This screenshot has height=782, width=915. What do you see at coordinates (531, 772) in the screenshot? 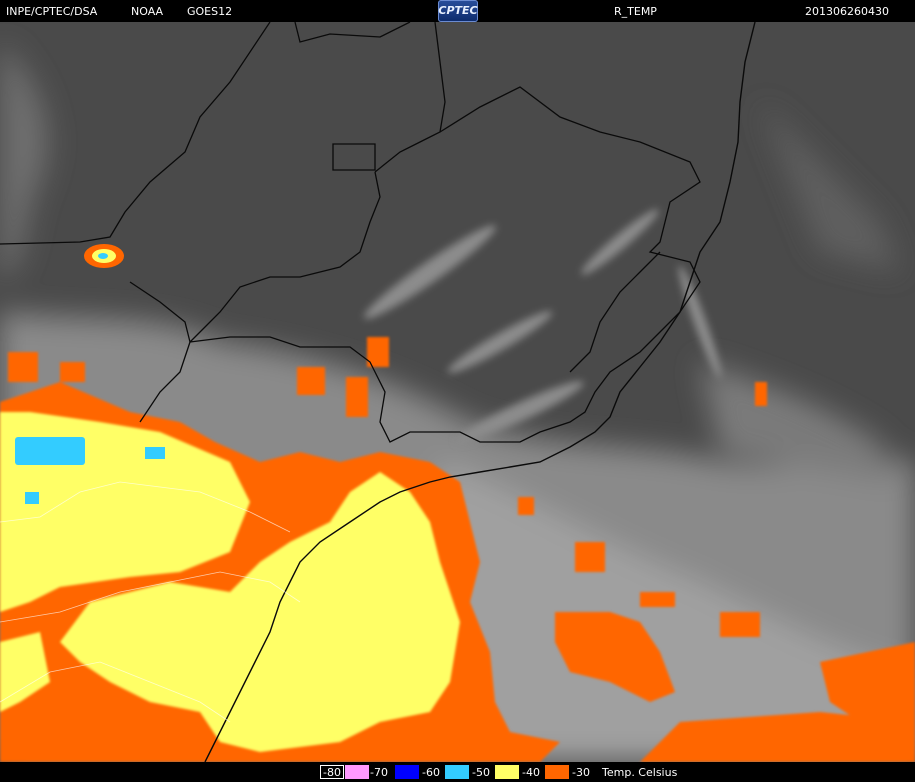
I see `legend-label-minus-40: -40` at bounding box center [531, 772].